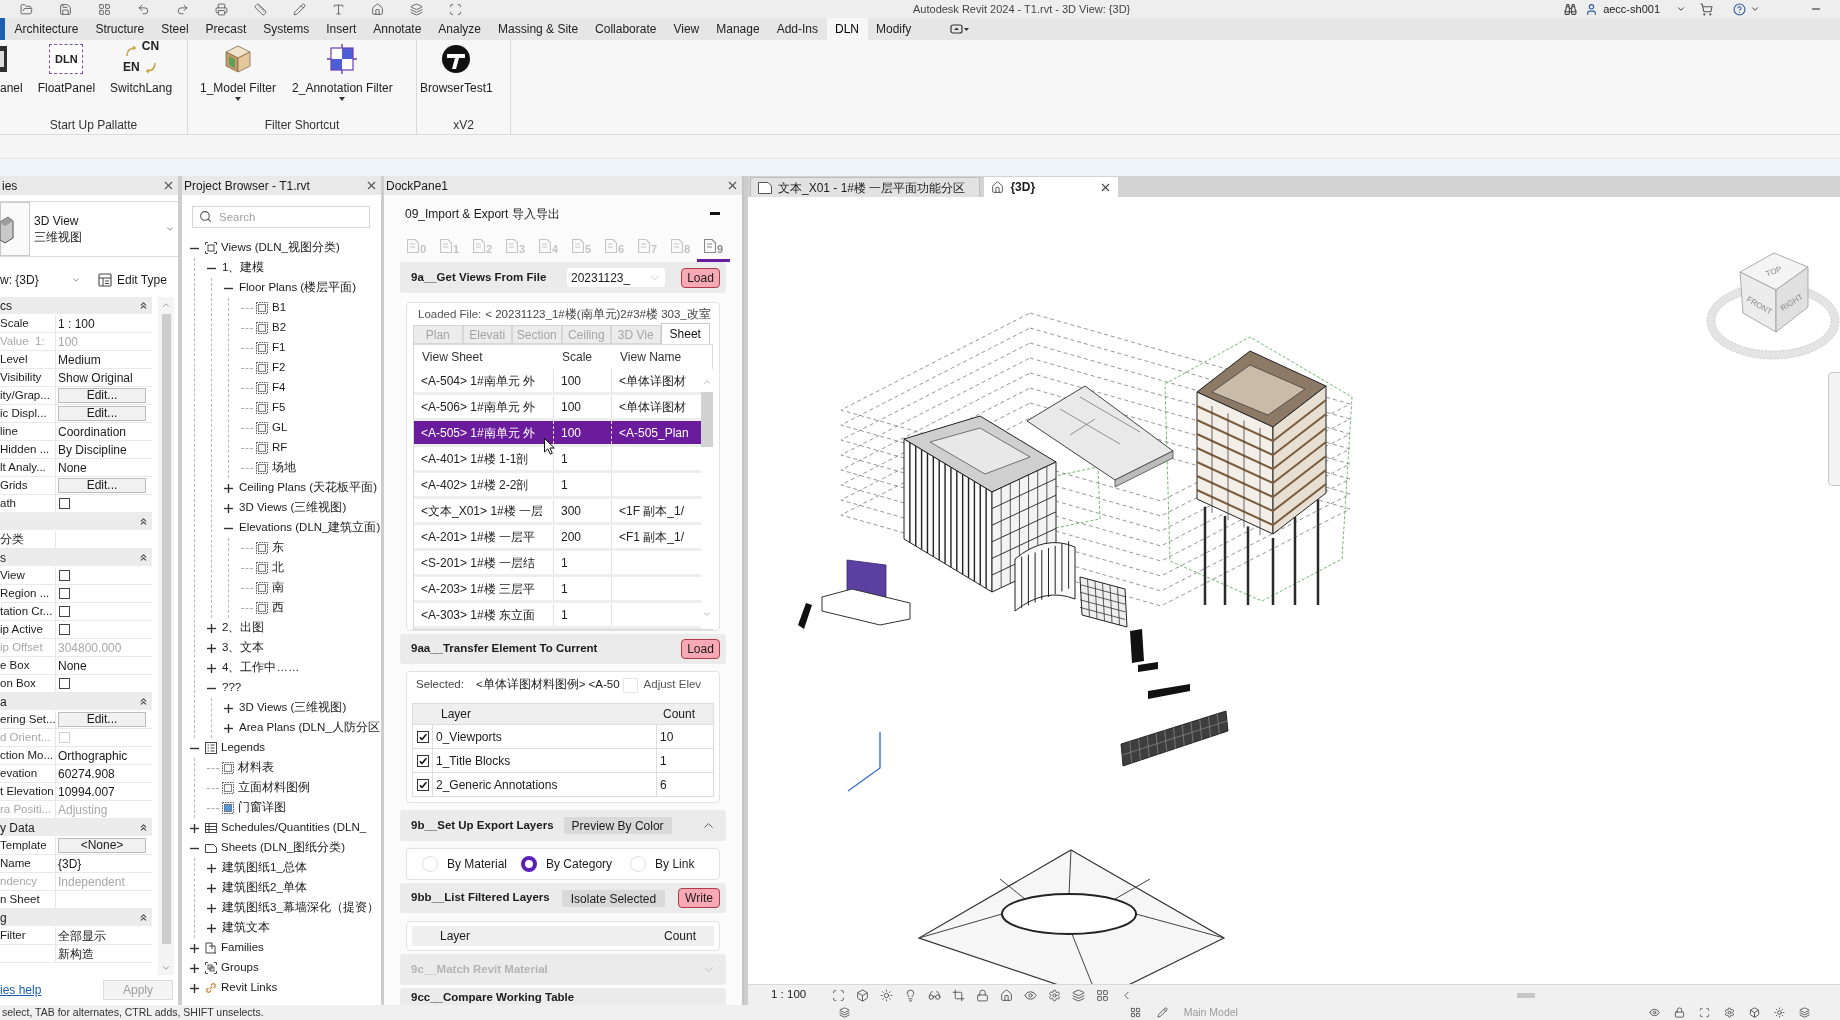  Describe the element at coordinates (270, 568) in the screenshot. I see `tree-item: 北` at that location.